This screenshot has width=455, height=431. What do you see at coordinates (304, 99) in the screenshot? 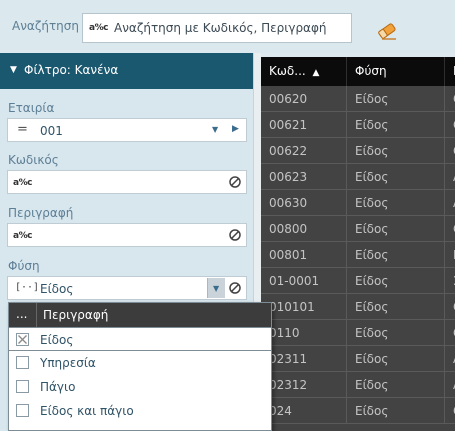
I see `cell-code: 00620` at bounding box center [304, 99].